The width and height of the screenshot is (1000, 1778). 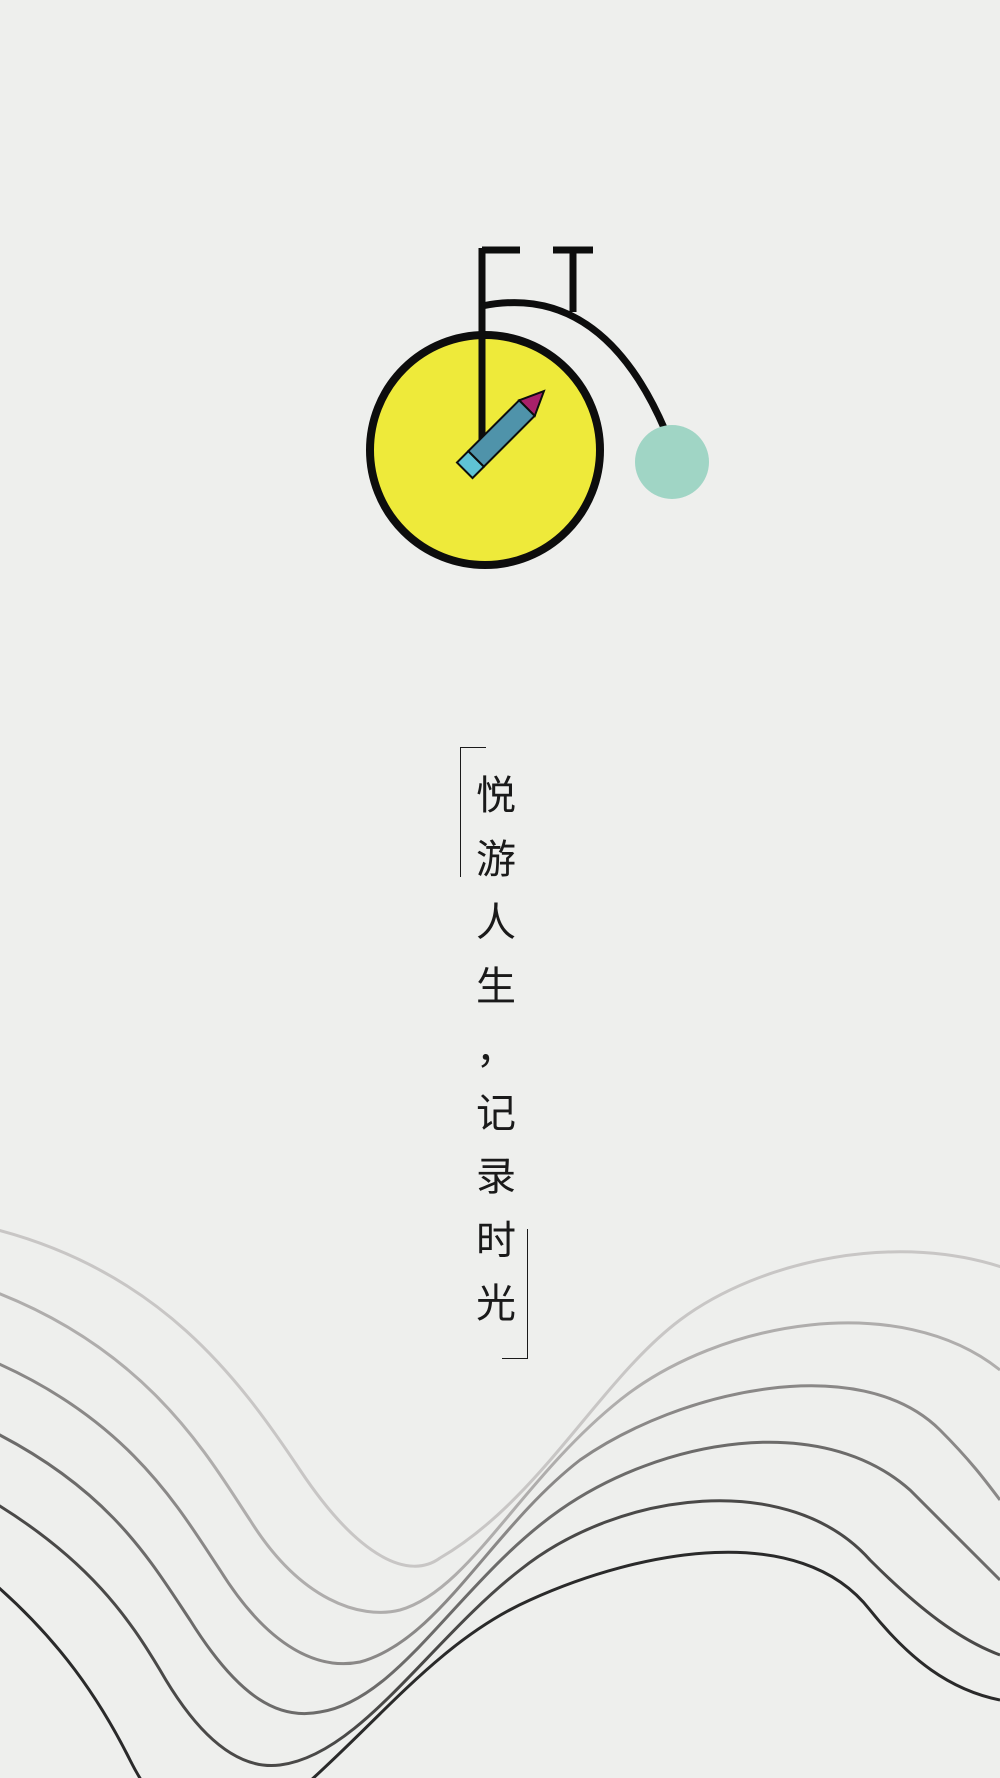 I want to click on slogan-char: 游, so click(x=496, y=859).